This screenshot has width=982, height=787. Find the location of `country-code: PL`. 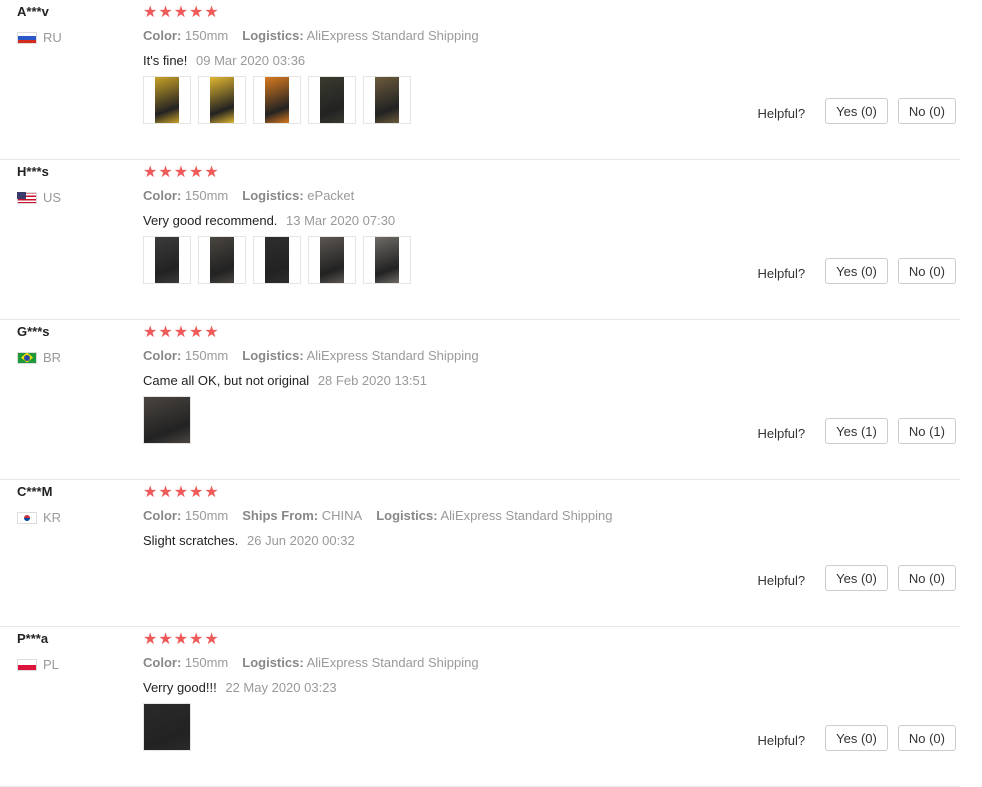

country-code: PL is located at coordinates (51, 664).